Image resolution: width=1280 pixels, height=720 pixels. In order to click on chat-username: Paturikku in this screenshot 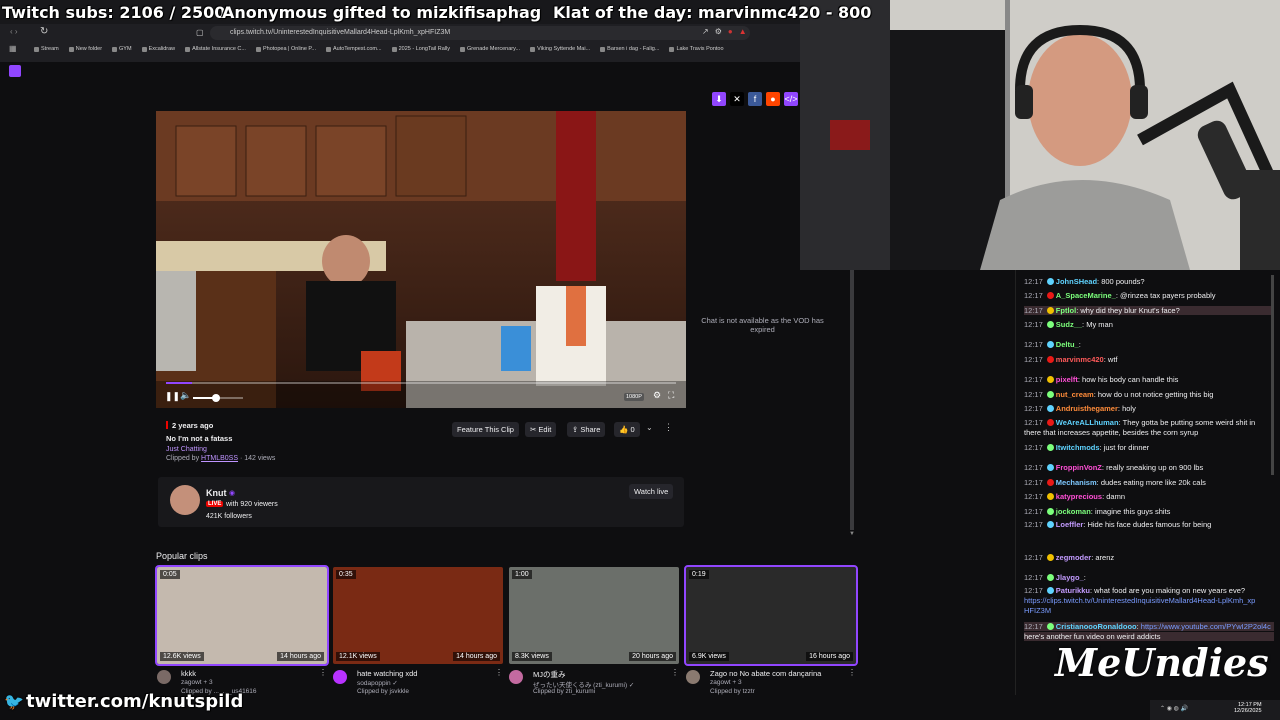, I will do `click(1073, 590)`.